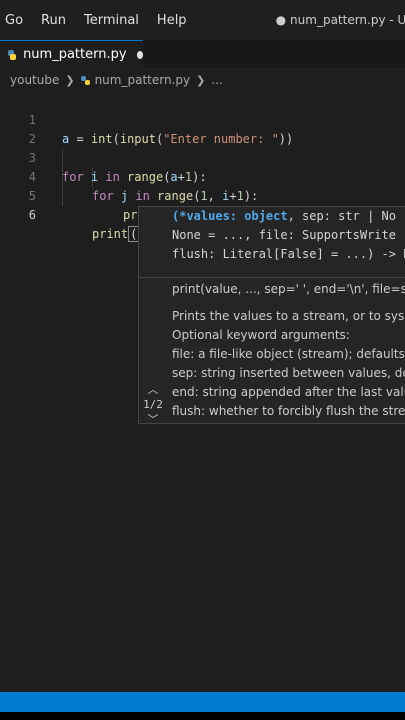  Describe the element at coordinates (288, 392) in the screenshot. I see `doc-line: end: string appended after the last valu` at that location.